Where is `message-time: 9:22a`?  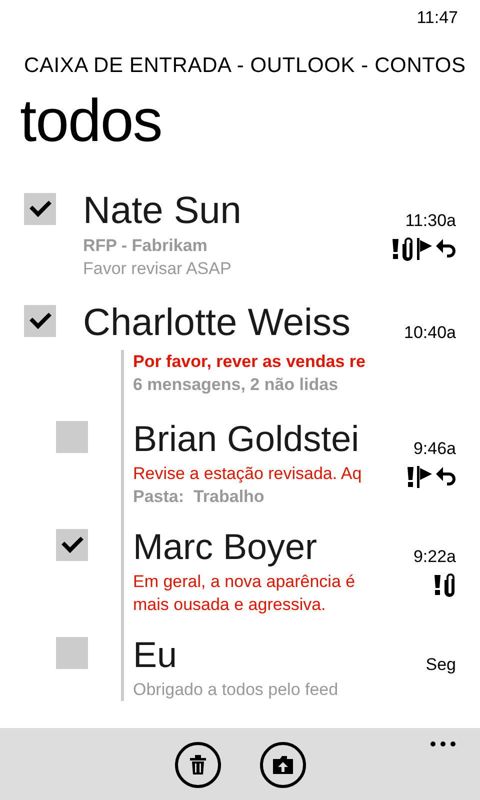 message-time: 9:22a is located at coordinates (434, 557).